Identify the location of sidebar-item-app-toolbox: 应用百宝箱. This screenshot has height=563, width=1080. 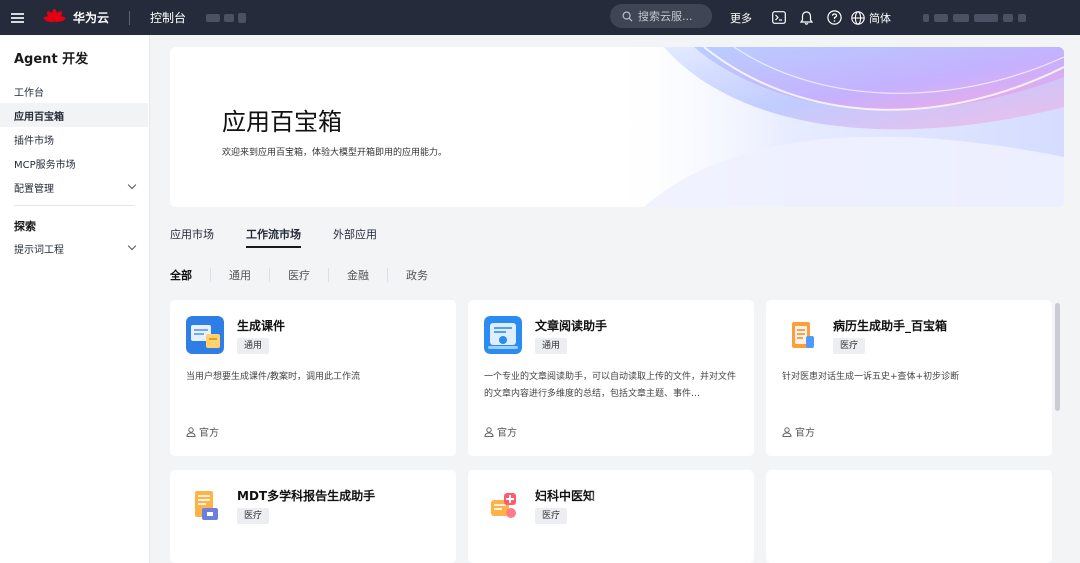
(74, 115).